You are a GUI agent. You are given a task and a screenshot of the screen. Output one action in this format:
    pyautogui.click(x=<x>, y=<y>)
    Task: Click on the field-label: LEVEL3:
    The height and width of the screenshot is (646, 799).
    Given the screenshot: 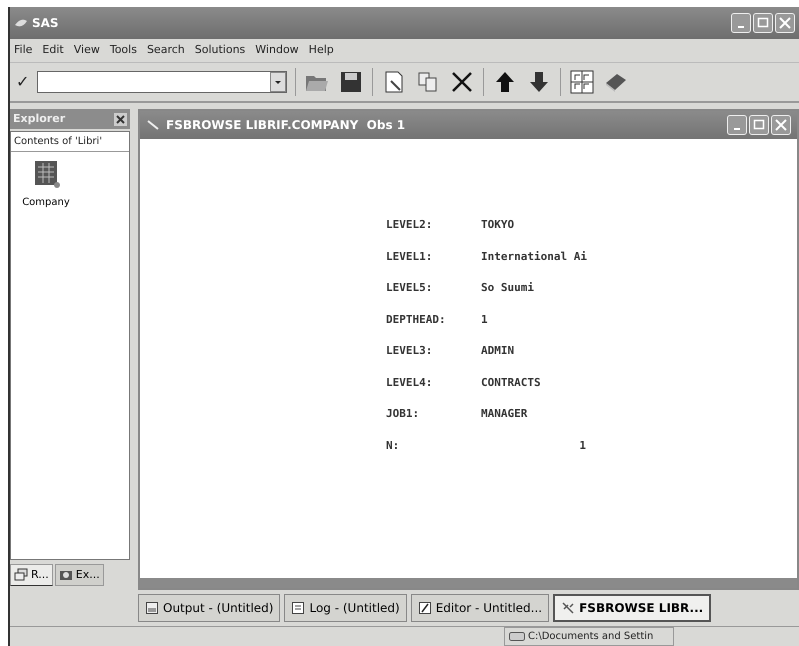 What is the action you would take?
    pyautogui.click(x=410, y=351)
    